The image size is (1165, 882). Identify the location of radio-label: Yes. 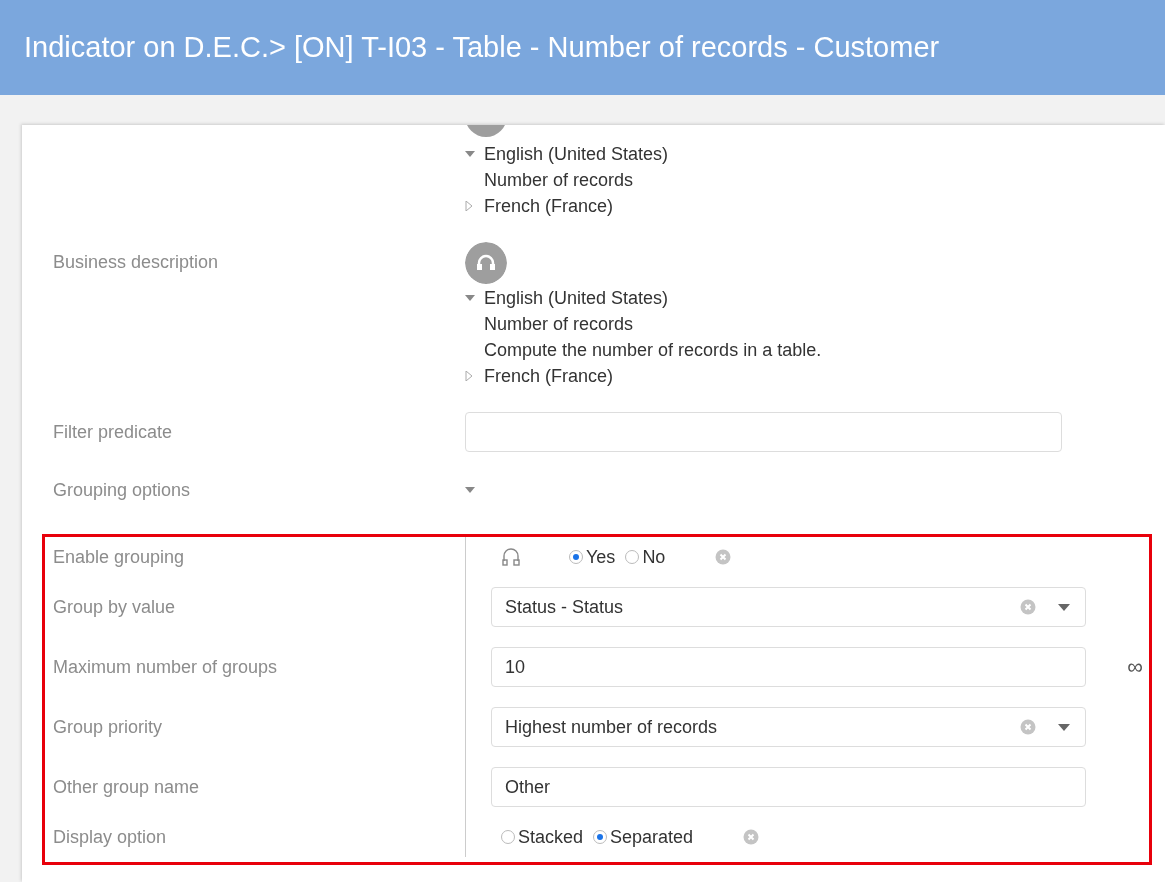
(601, 557).